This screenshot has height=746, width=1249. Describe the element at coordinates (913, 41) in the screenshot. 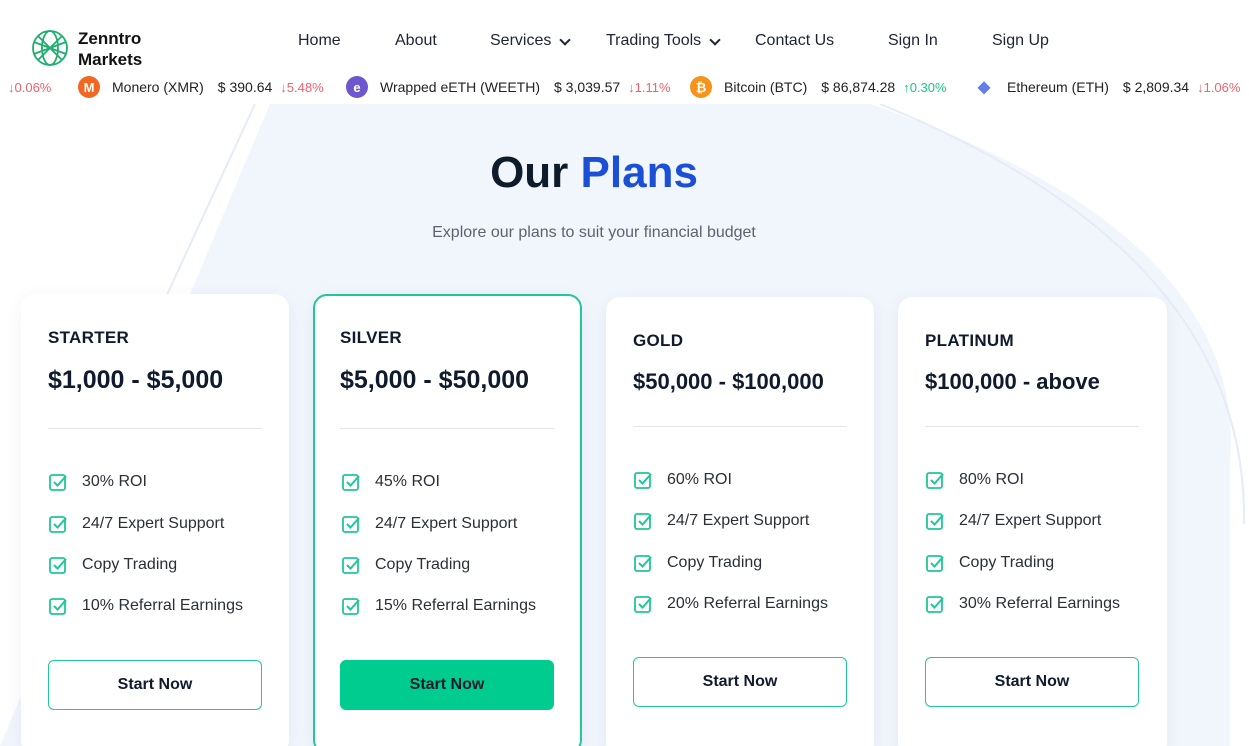

I see `nav-sign-in: Sign In` at that location.